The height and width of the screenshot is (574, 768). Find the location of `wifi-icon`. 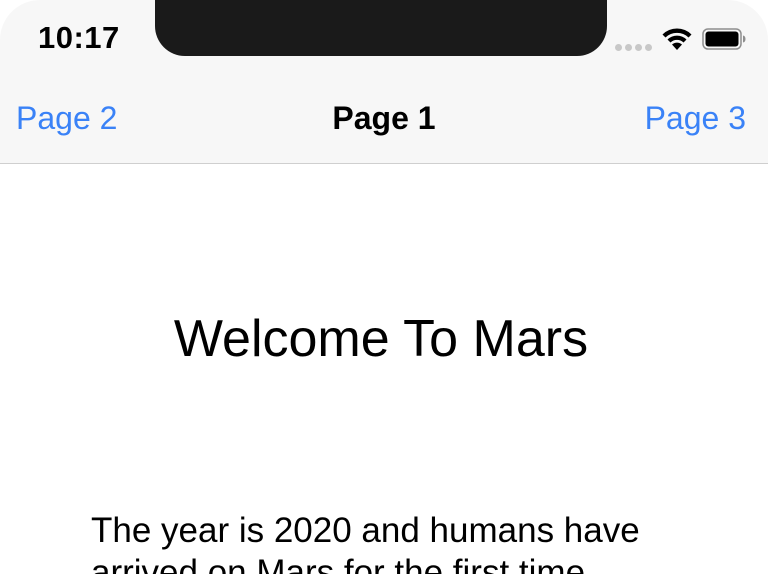

wifi-icon is located at coordinates (677, 39).